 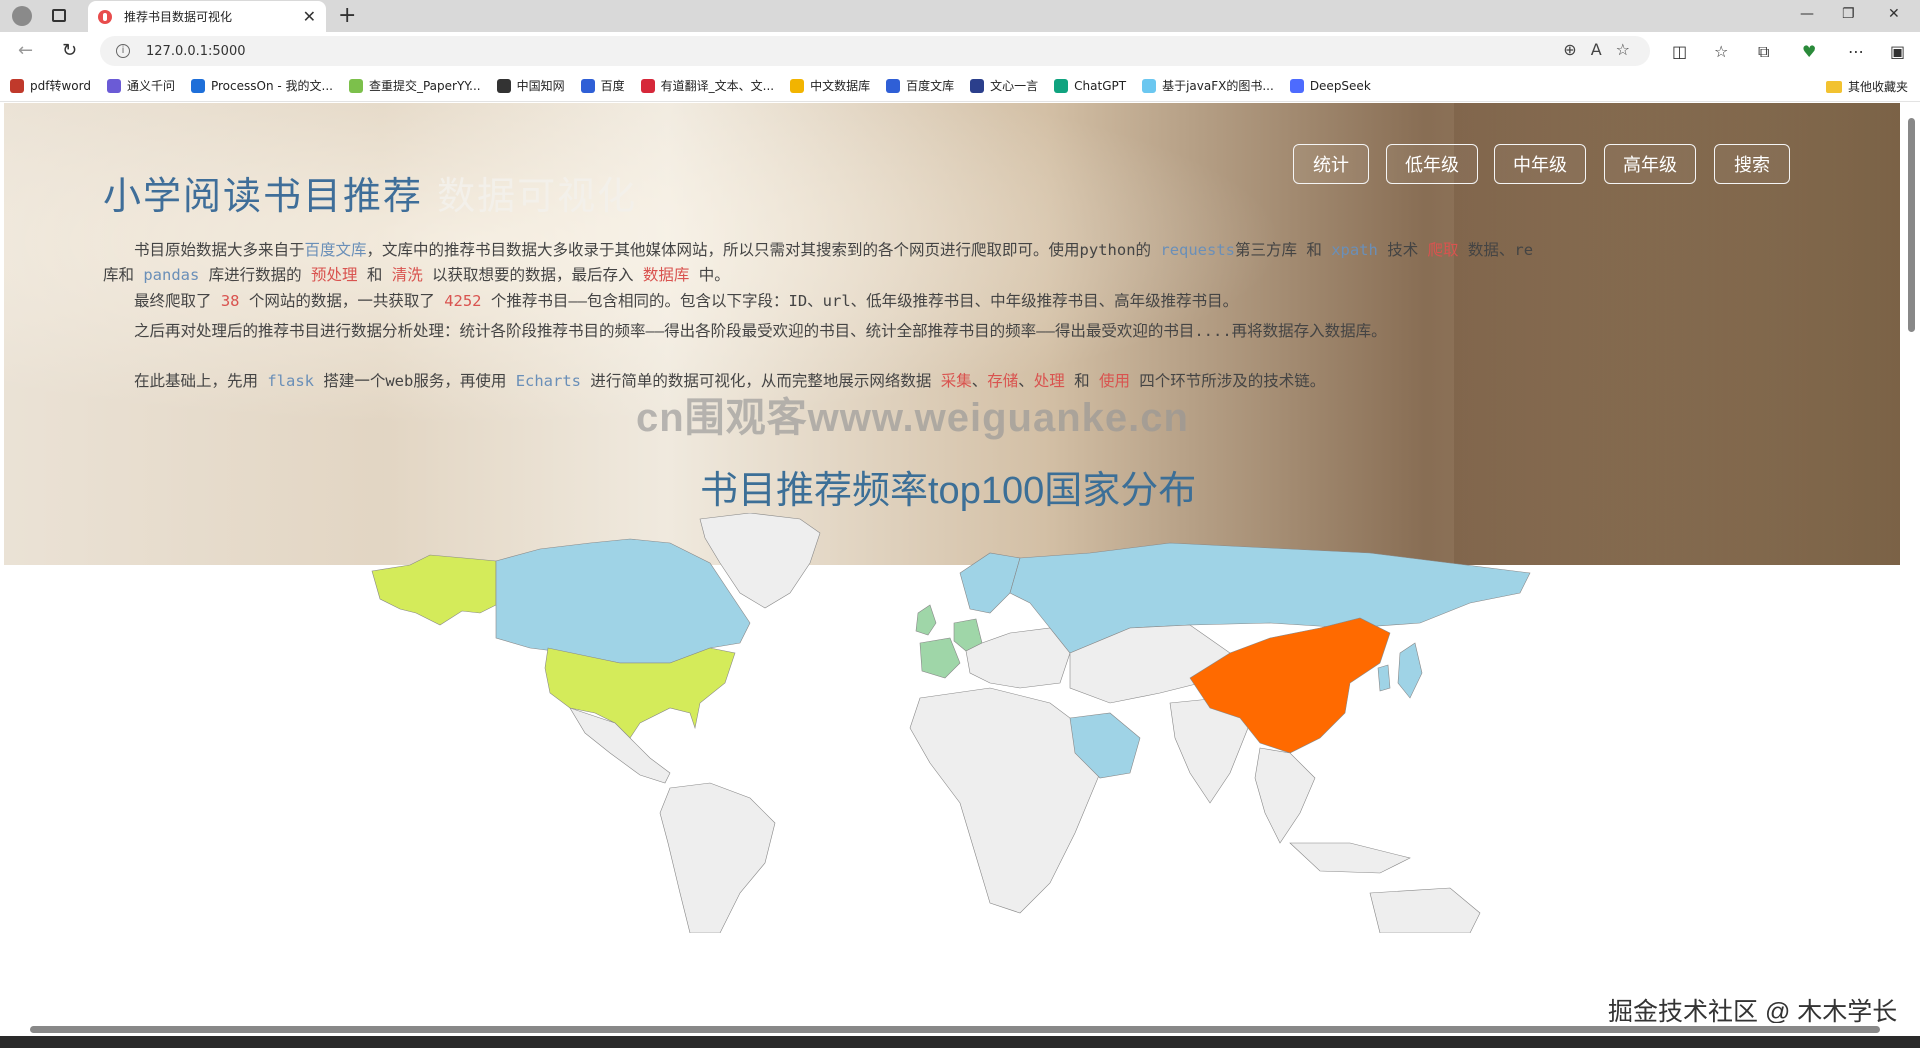 I want to click on text-segment: 百度文库, so click(x=335, y=250).